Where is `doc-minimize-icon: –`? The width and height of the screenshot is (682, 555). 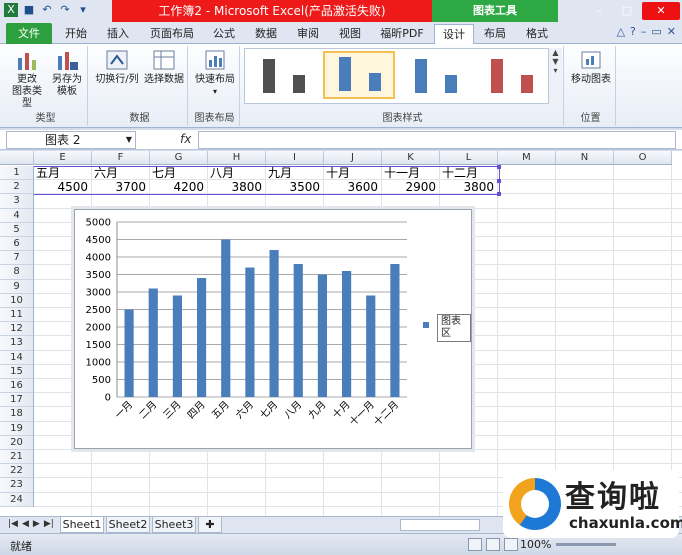
doc-minimize-icon: – is located at coordinates (644, 31).